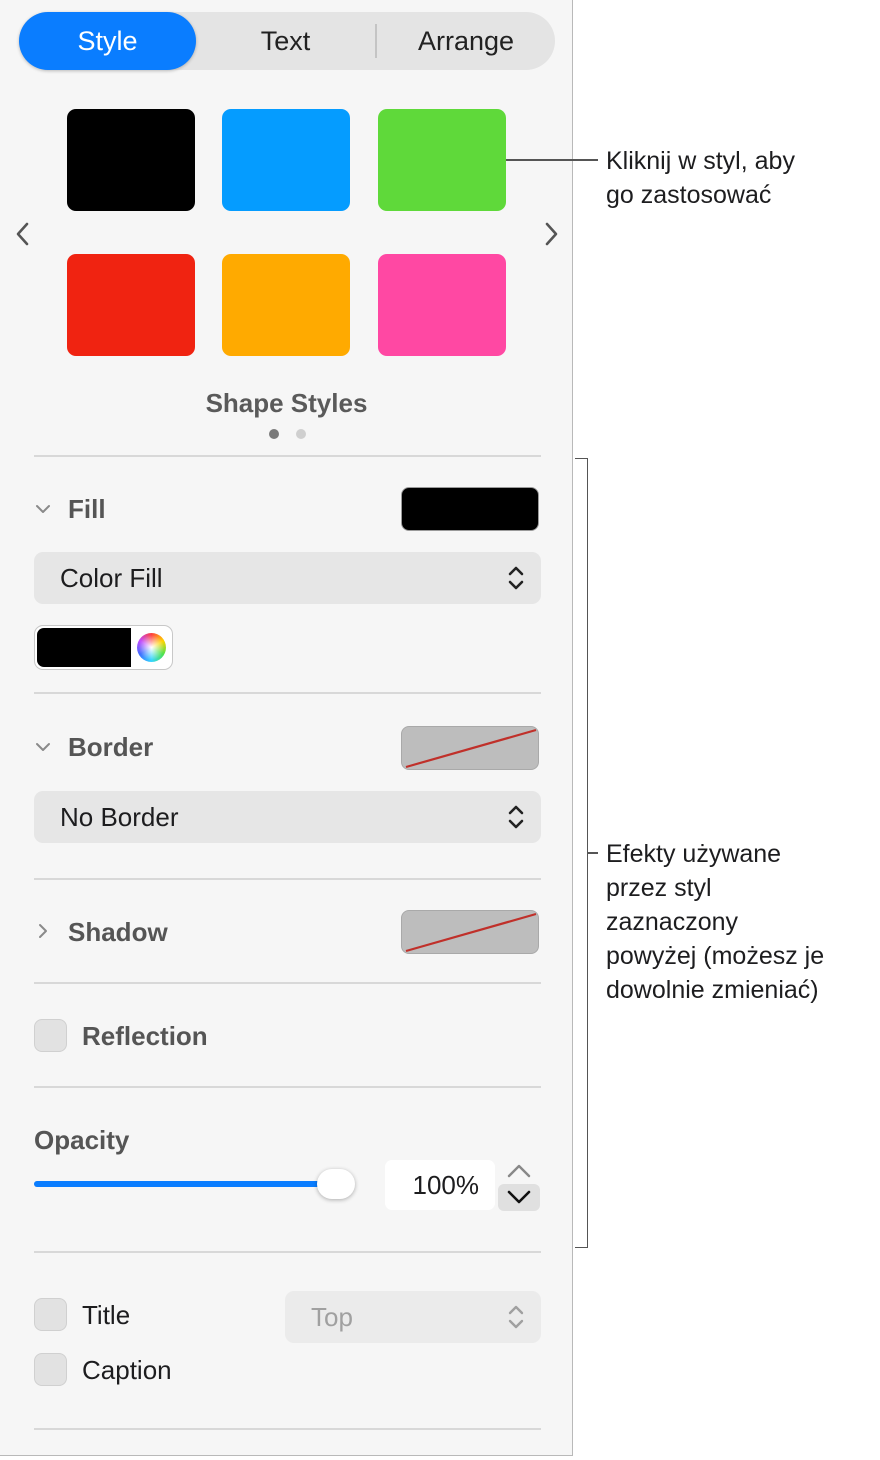 This screenshot has width=880, height=1460. I want to click on stepper-down-button, so click(519, 1197).